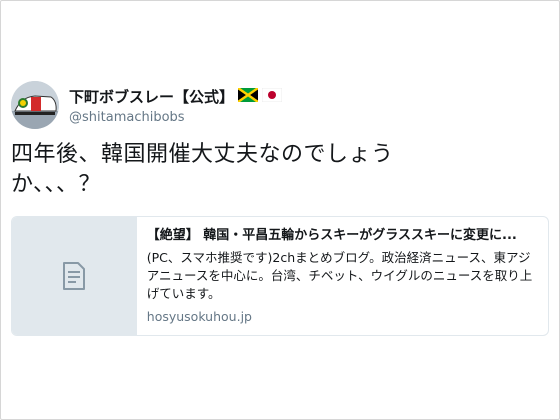 This screenshot has width=560, height=420. Describe the element at coordinates (342, 317) in the screenshot. I see `card-domain: hosyusokuhou.jp` at that location.